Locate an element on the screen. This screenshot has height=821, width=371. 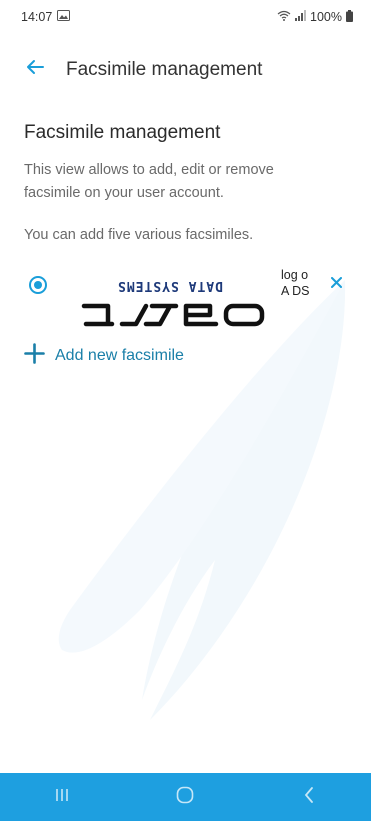
gallery-icon is located at coordinates (64, 17).